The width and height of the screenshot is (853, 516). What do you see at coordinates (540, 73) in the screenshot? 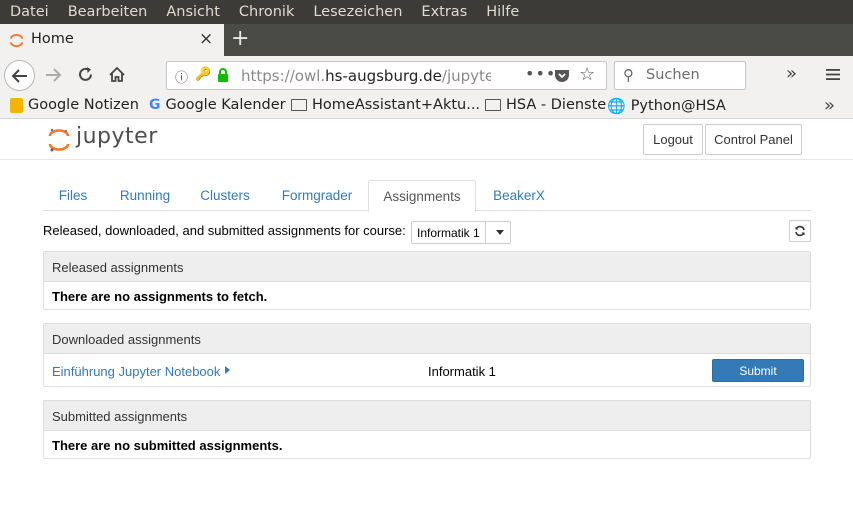
I see `page-actions-icon: •••` at bounding box center [540, 73].